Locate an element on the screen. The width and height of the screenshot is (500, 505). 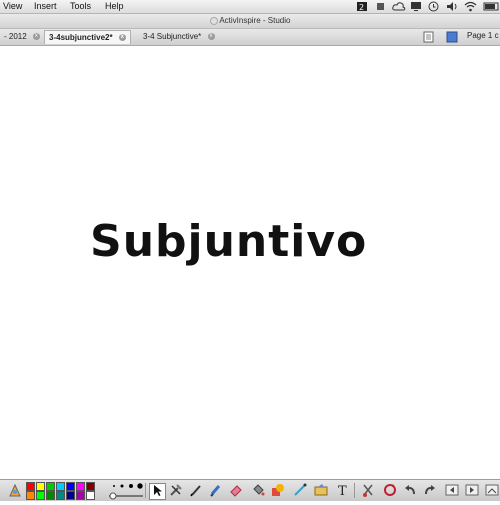
color-picker-icon is located at coordinates (15, 493).